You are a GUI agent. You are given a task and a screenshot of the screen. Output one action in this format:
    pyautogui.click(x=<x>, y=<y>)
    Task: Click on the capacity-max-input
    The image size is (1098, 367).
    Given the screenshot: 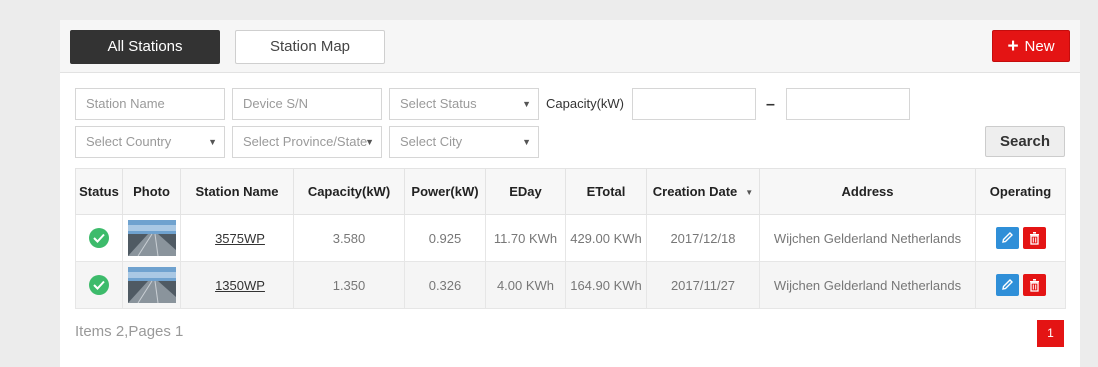 What is the action you would take?
    pyautogui.click(x=848, y=104)
    